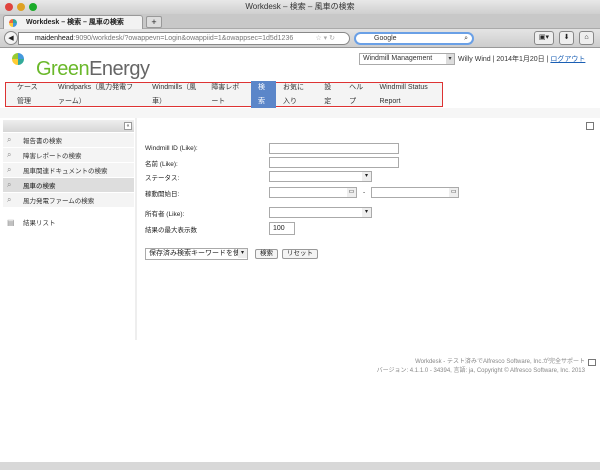 The image size is (600, 470). I want to click on sidebar-item-fault-search: ⌕ 障害レポートの検索, so click(68, 155).